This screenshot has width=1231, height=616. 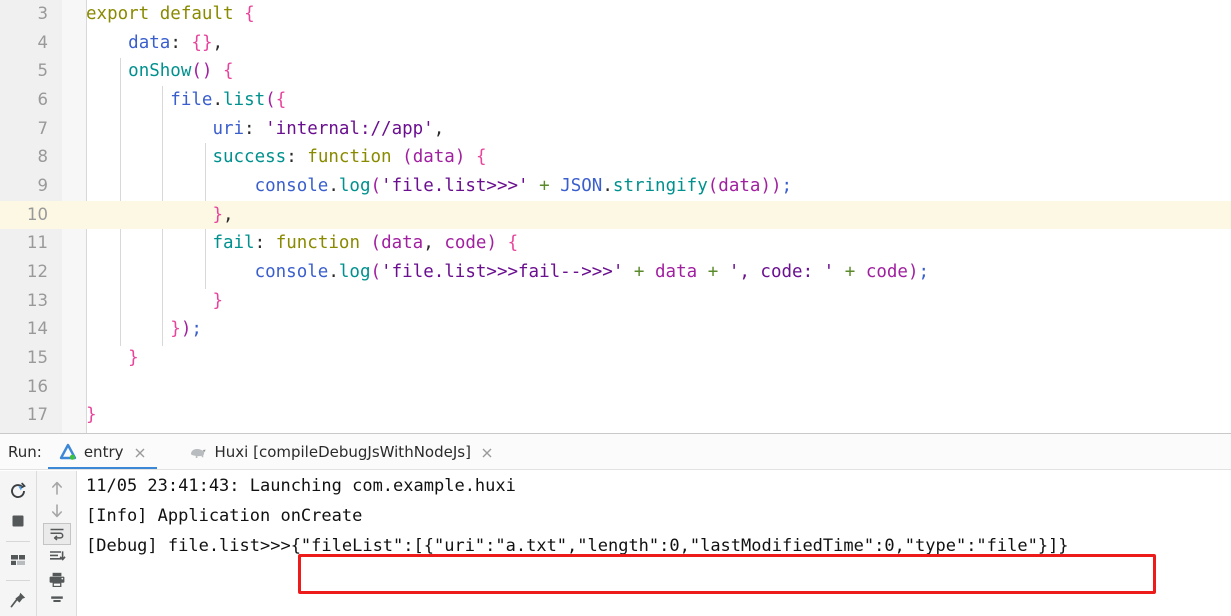 I want to click on print-icon, so click(x=57, y=580).